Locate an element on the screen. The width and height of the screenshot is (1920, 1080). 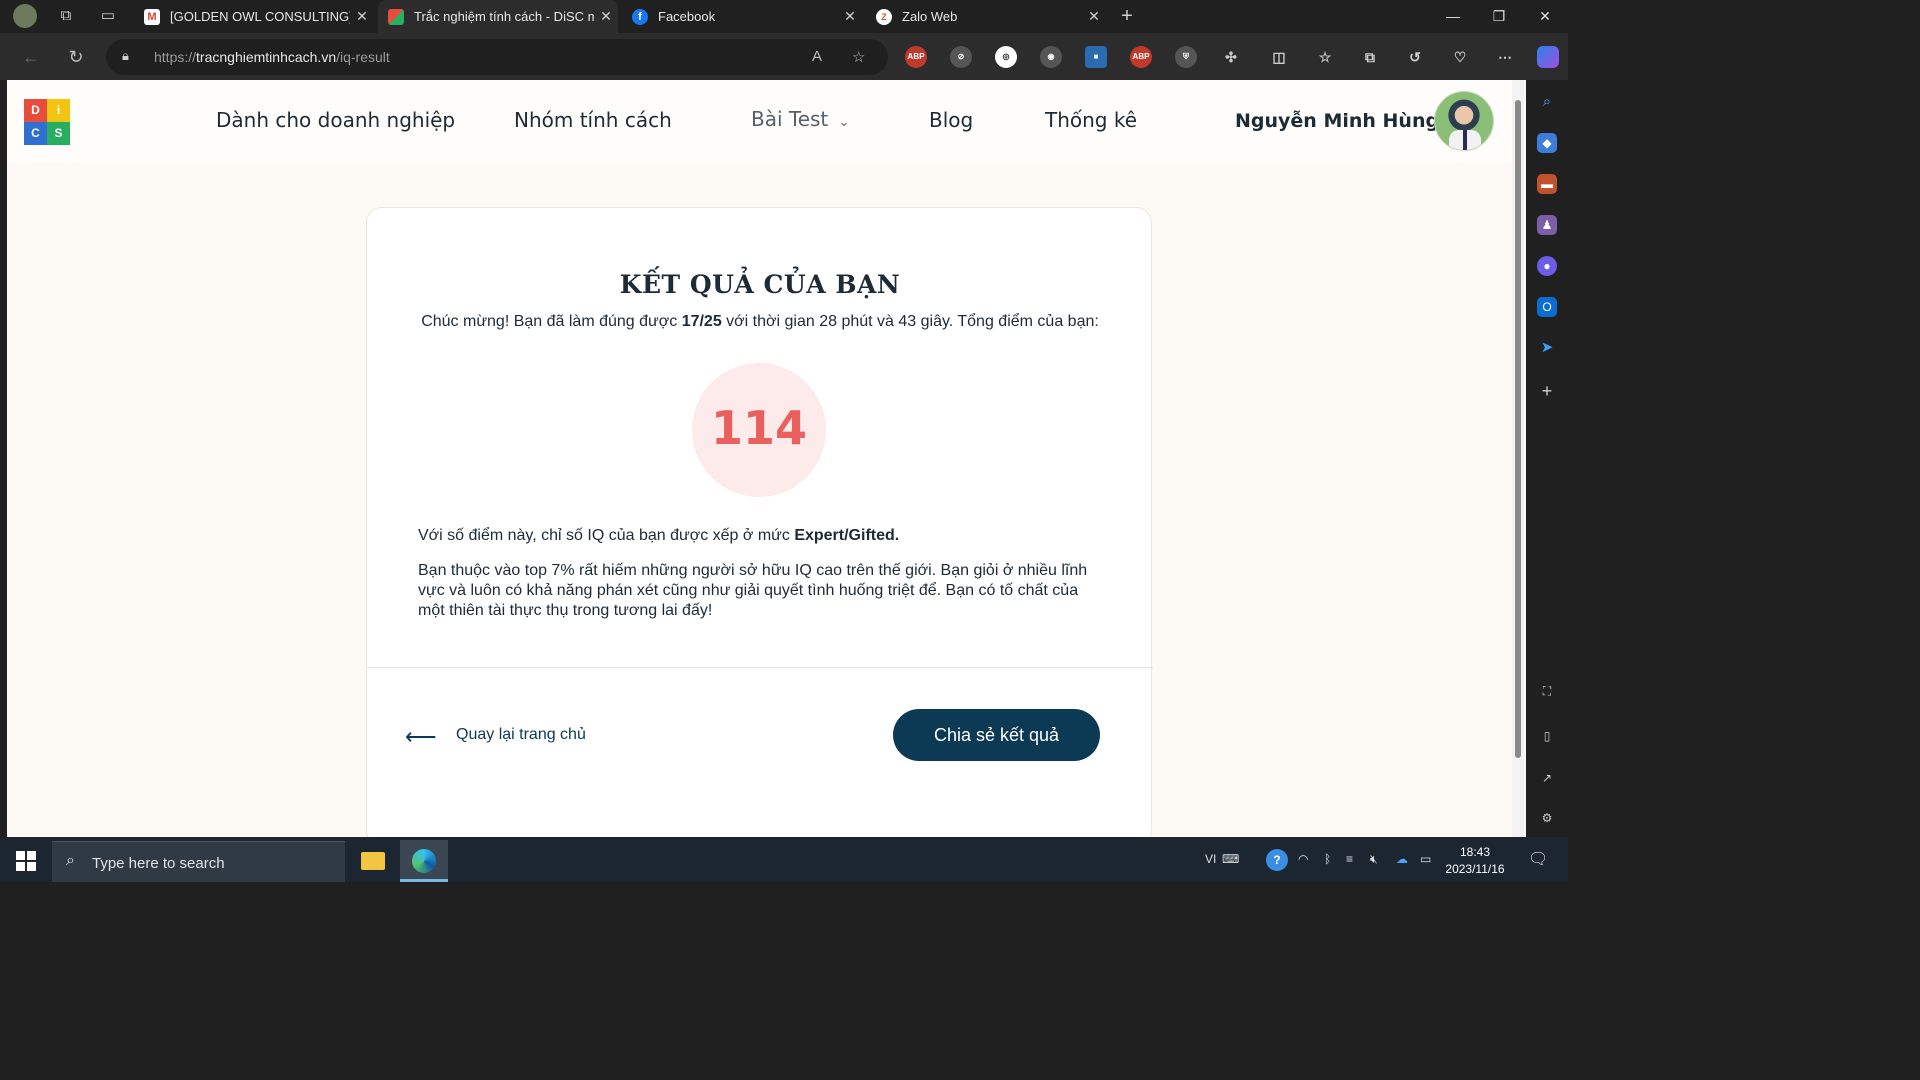
adblock-icon: ABP is located at coordinates (1141, 57).